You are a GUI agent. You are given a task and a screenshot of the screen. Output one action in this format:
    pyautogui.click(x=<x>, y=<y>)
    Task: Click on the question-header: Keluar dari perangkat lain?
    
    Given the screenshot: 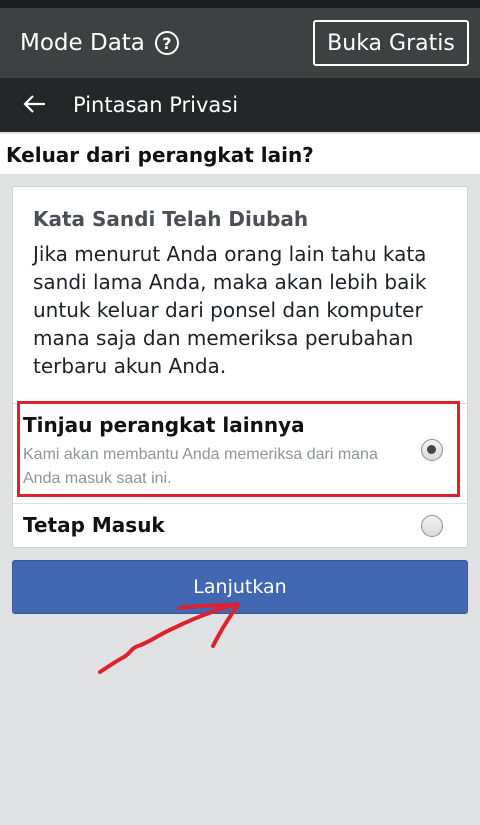 What is the action you would take?
    pyautogui.click(x=240, y=154)
    